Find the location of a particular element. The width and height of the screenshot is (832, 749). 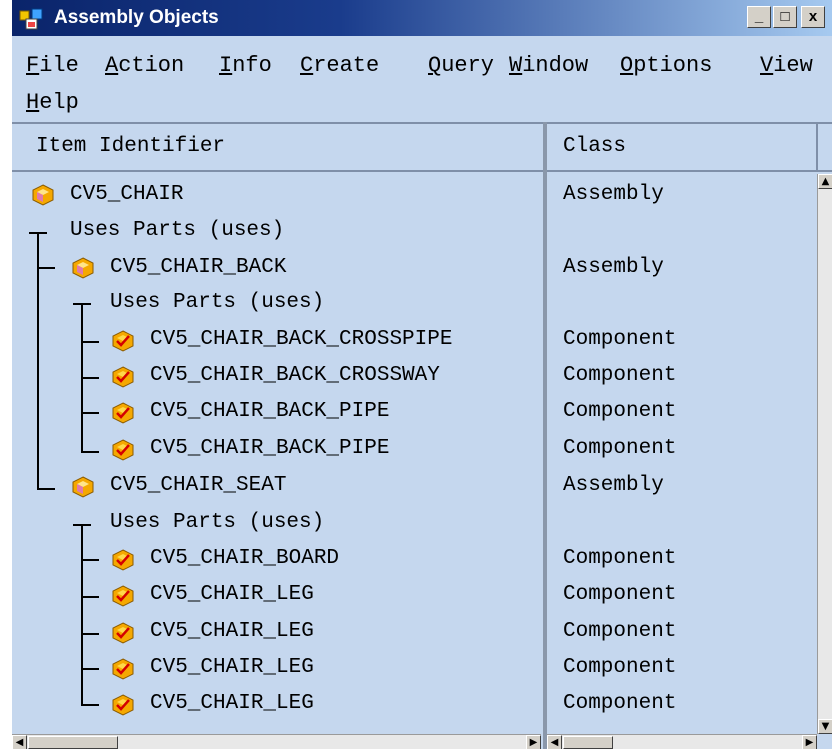

column-divider is located at coordinates (545, 435).